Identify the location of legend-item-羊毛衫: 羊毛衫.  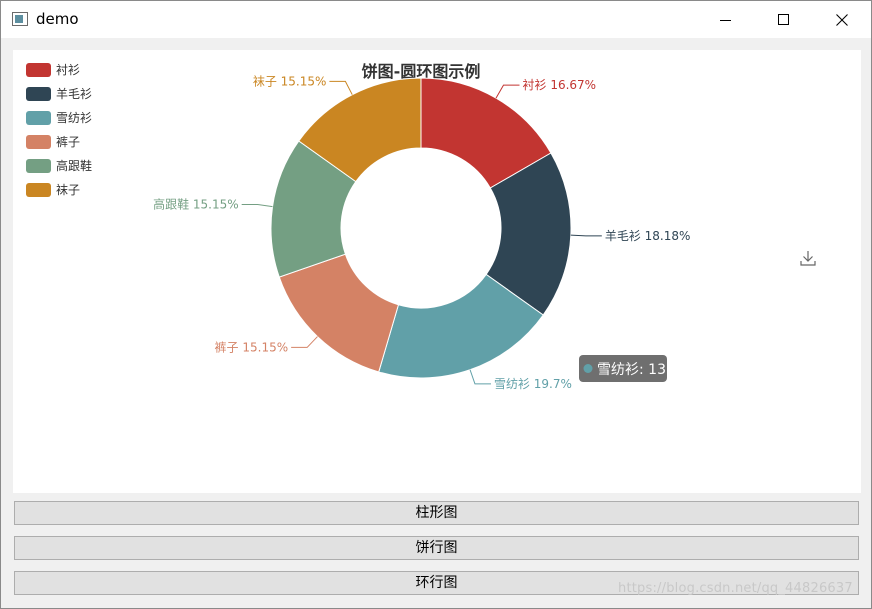
(59, 93).